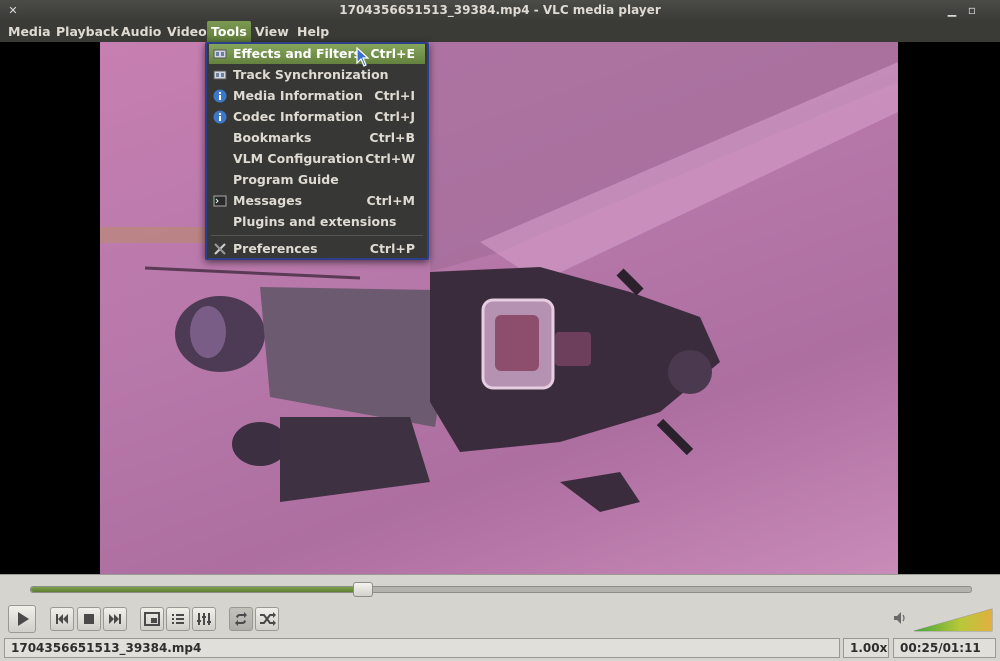 The image size is (1000, 661). What do you see at coordinates (13, 10) in the screenshot?
I see `close-icon: ✕` at bounding box center [13, 10].